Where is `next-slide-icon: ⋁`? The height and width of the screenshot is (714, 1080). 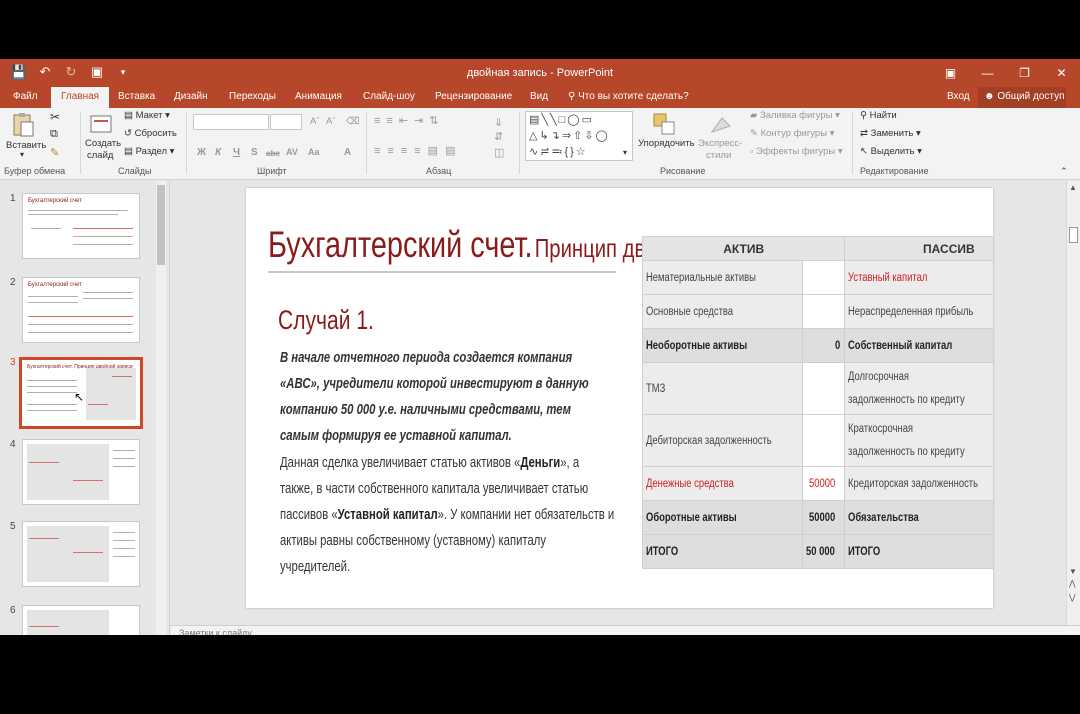
next-slide-icon: ⋁ is located at coordinates (1072, 597).